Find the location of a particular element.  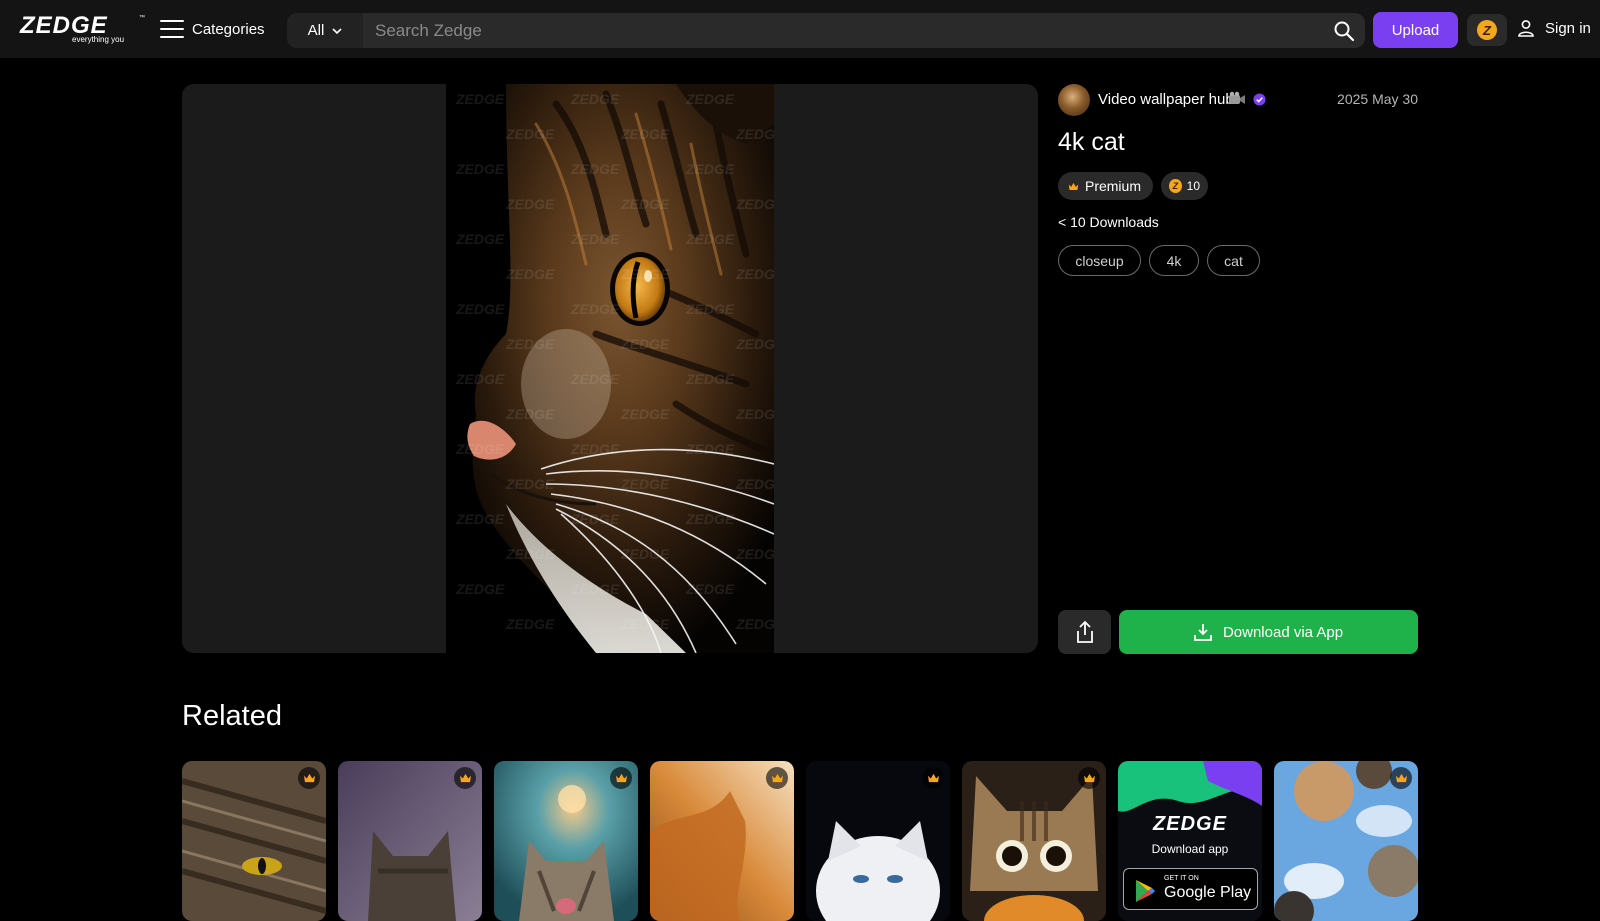

search-scope-select: All is located at coordinates (325, 30).